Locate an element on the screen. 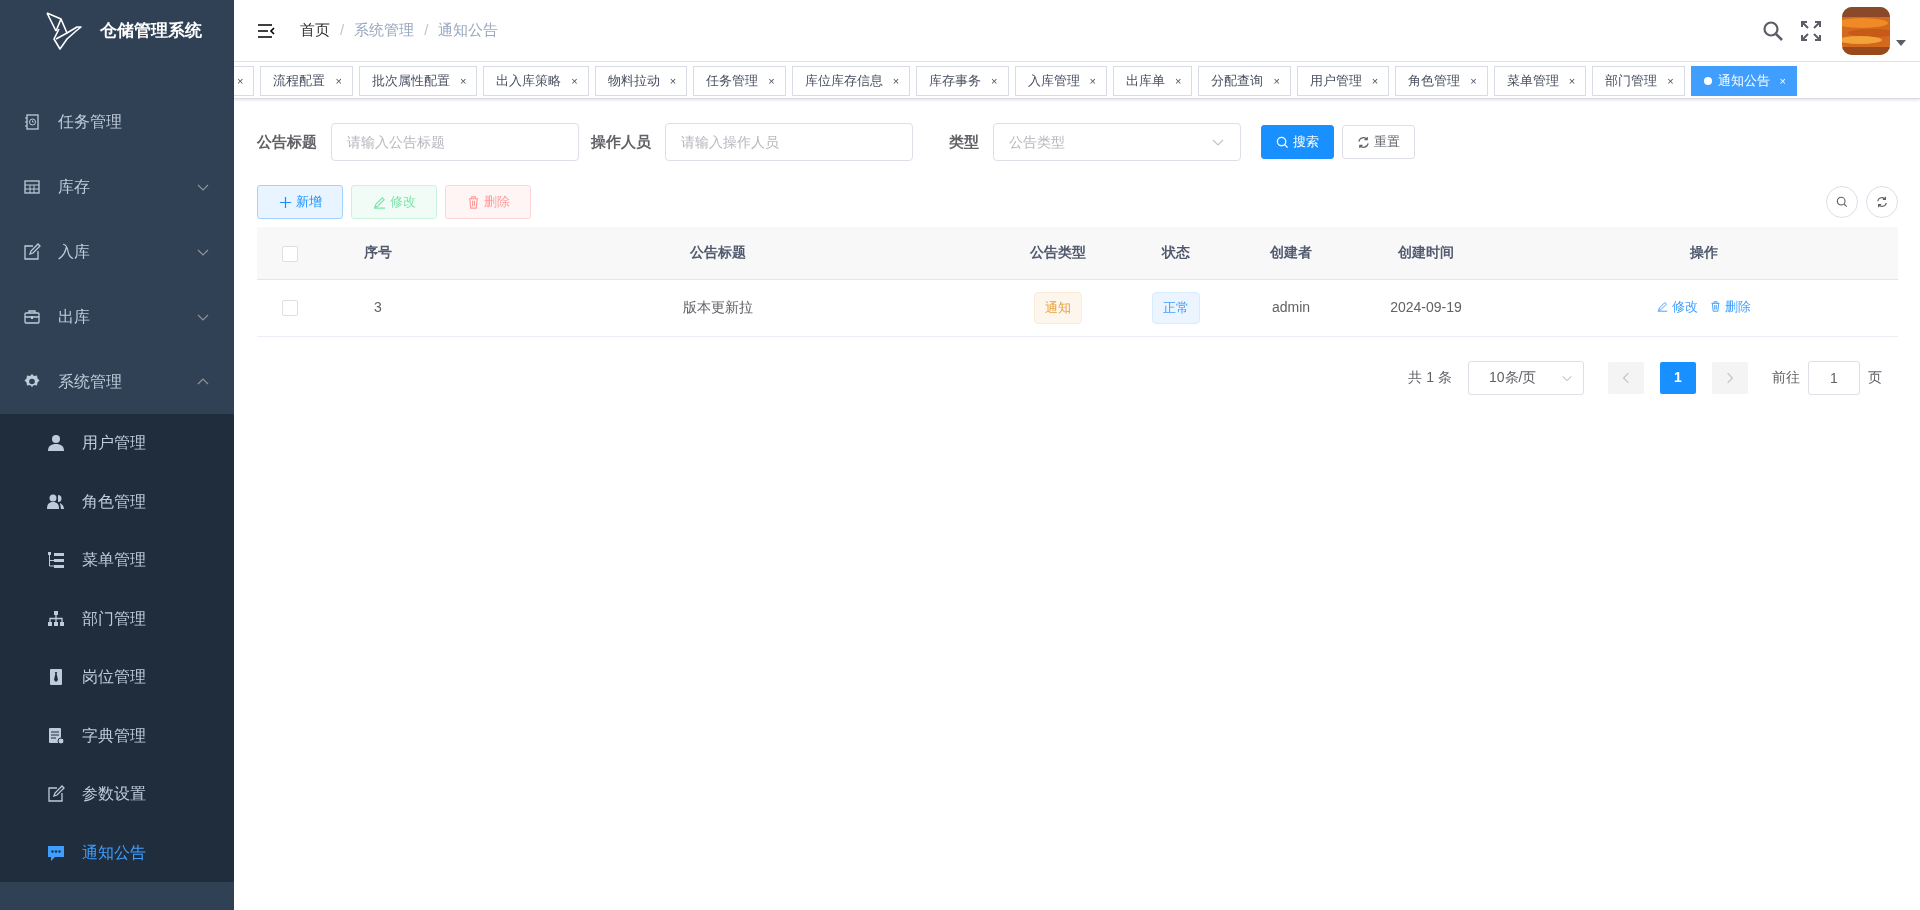  active-dot-icon is located at coordinates (1707, 81).